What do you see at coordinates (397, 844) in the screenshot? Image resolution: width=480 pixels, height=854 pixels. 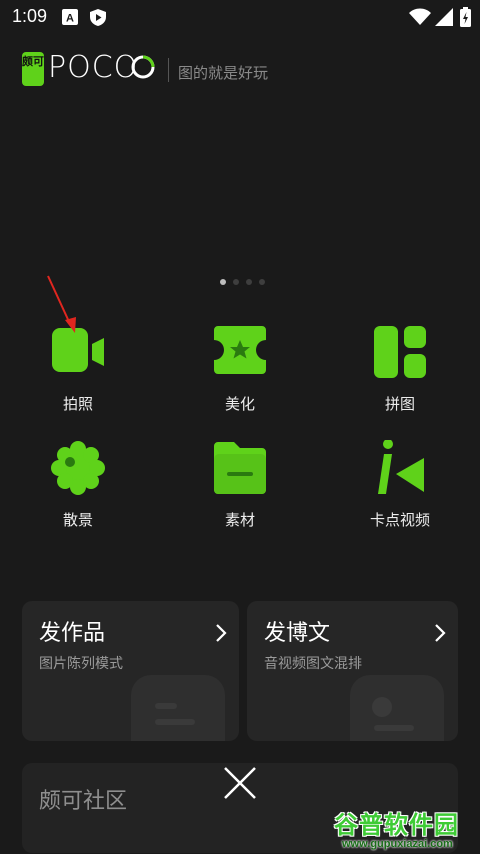 I see `watermark-url: www.gupuxiazai.com` at bounding box center [397, 844].